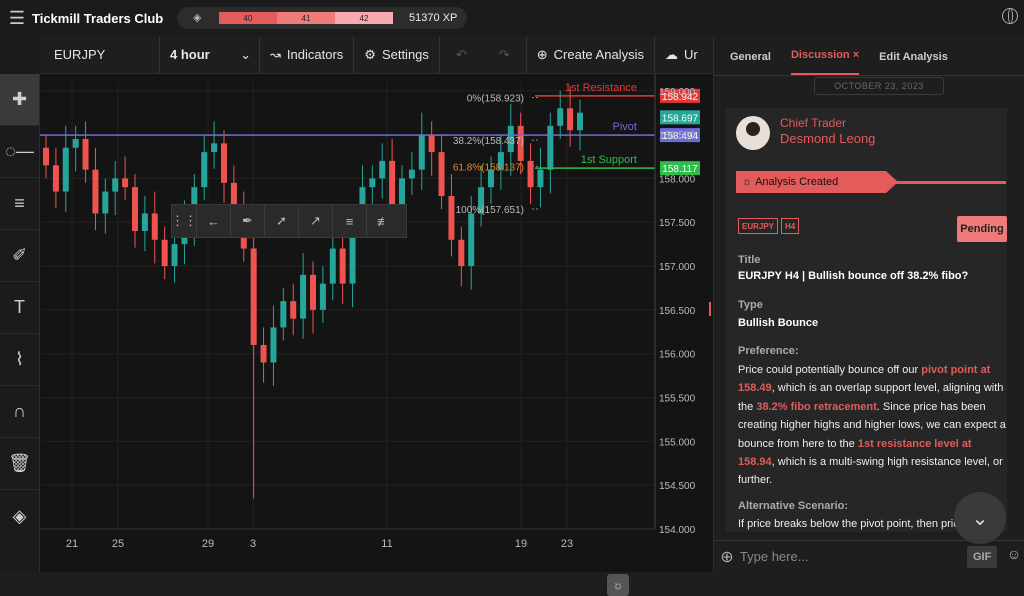 Image resolution: width=1024 pixels, height=596 pixels. Describe the element at coordinates (753, 133) in the screenshot. I see `avatar` at that location.